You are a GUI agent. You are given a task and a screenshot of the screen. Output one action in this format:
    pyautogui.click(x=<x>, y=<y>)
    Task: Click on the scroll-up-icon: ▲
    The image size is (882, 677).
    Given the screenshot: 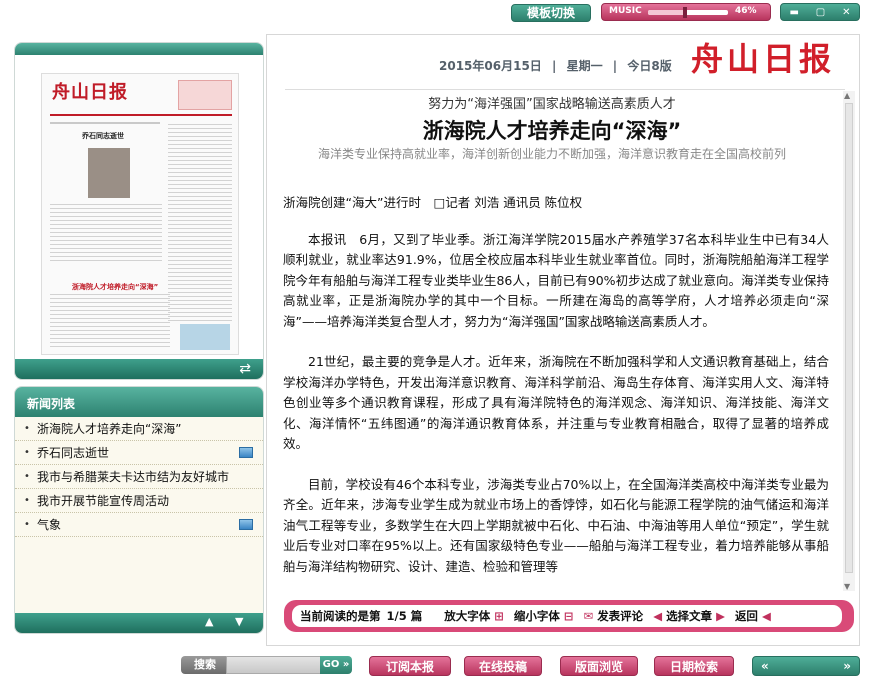 What is the action you would take?
    pyautogui.click(x=209, y=621)
    